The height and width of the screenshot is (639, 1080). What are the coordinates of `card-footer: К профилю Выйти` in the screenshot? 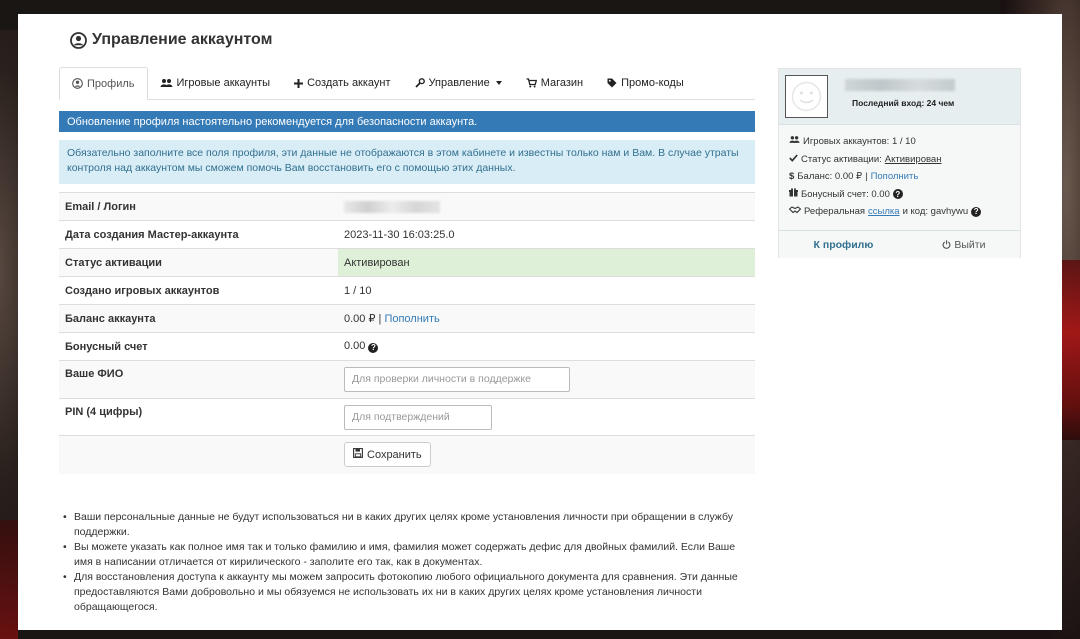 It's located at (899, 244).